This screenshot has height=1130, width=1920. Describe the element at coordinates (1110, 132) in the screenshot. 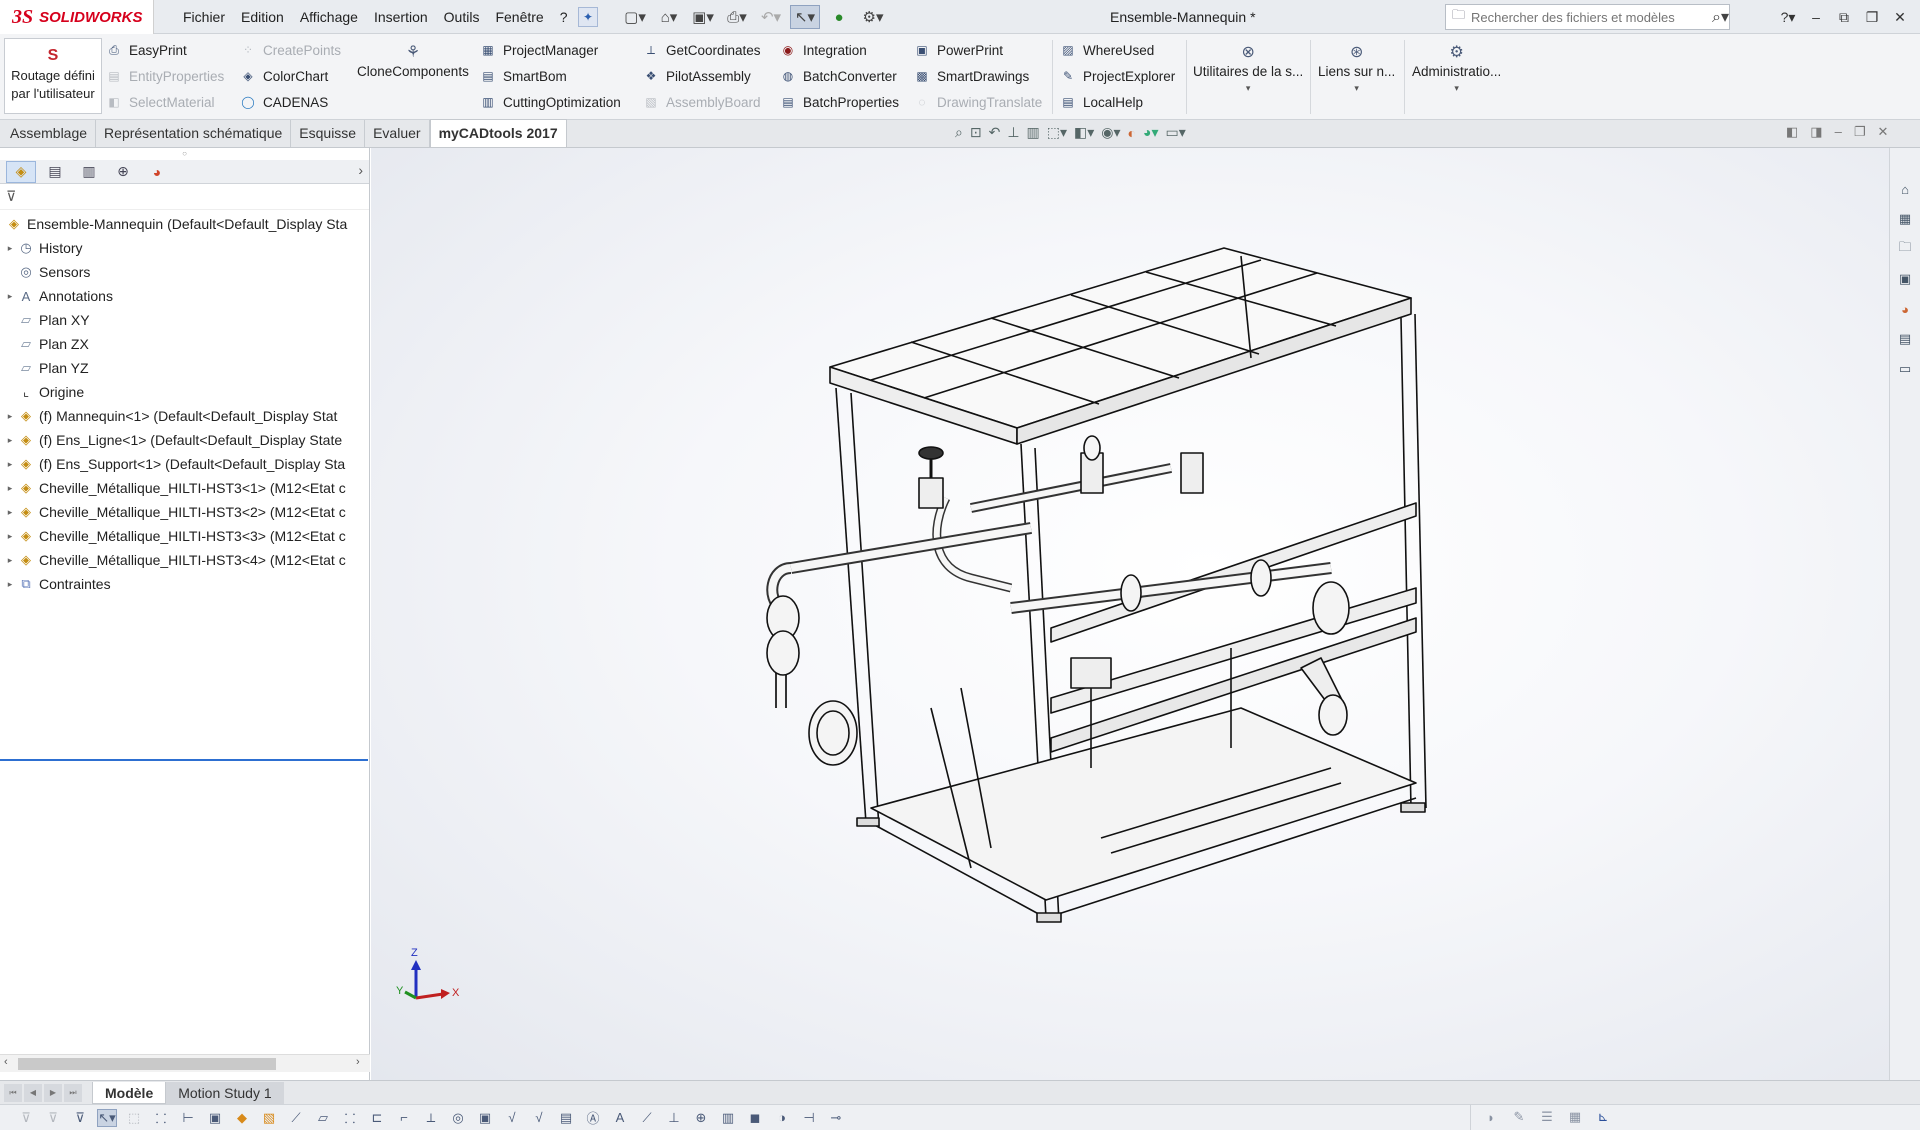

I see `hide-show-icon: ◉▾` at that location.